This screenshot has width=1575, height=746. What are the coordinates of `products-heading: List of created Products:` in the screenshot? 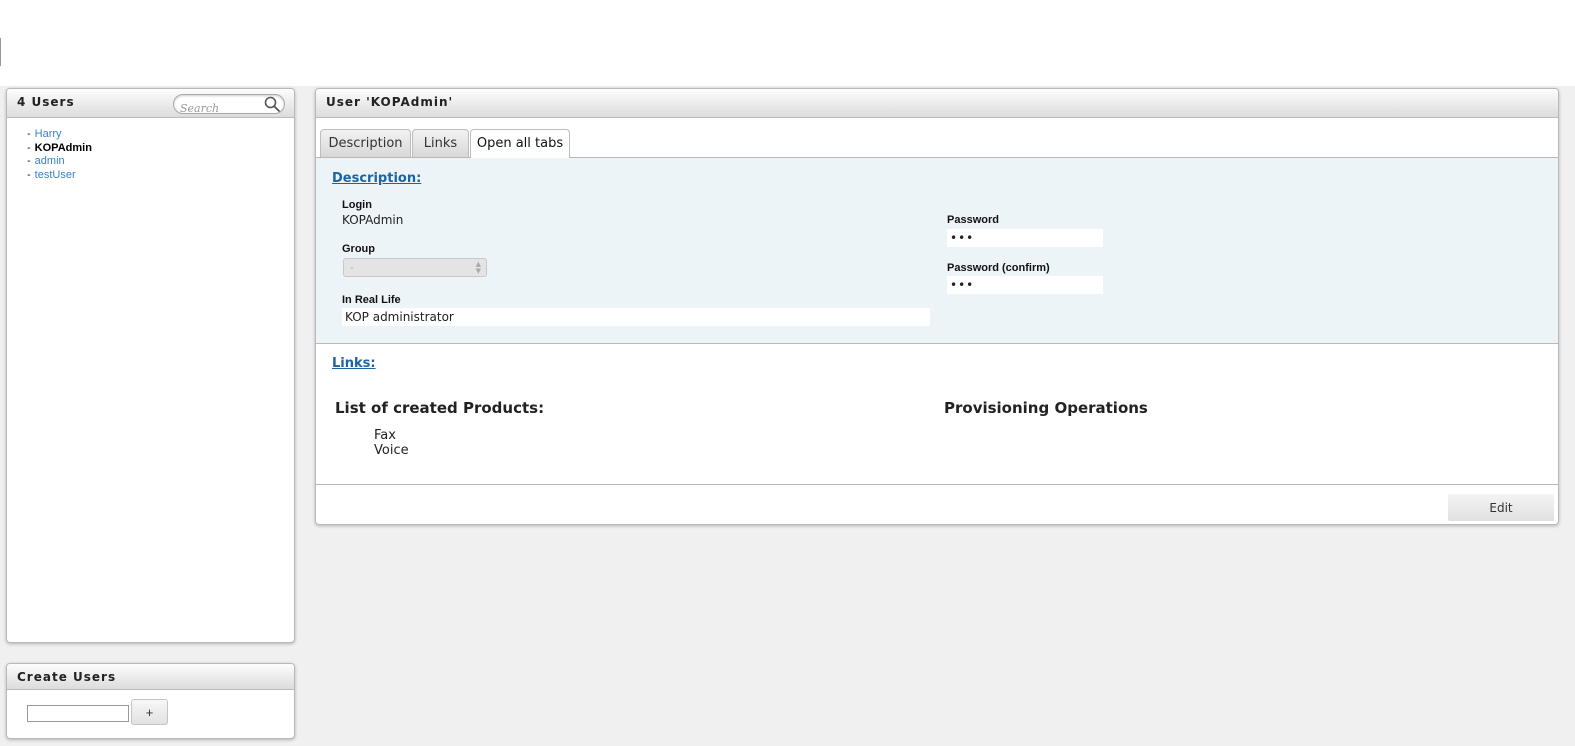 It's located at (440, 408).